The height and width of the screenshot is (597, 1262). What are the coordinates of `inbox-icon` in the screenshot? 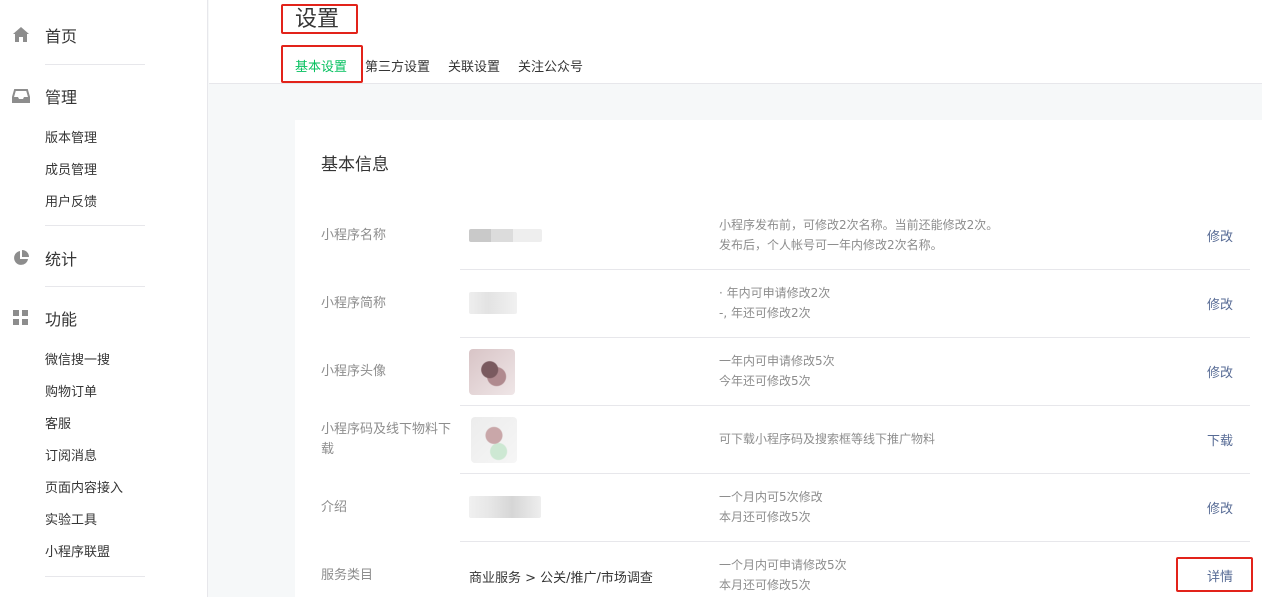 It's located at (21, 96).